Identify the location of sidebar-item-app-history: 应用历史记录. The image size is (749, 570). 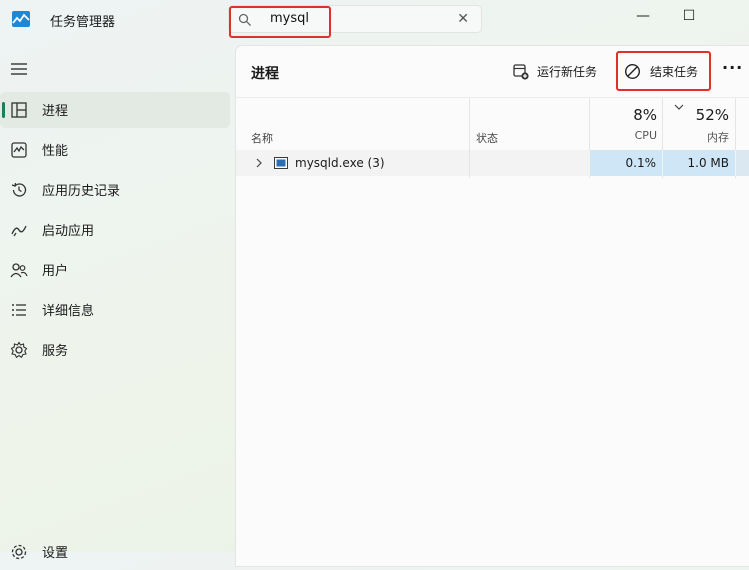
(115, 190).